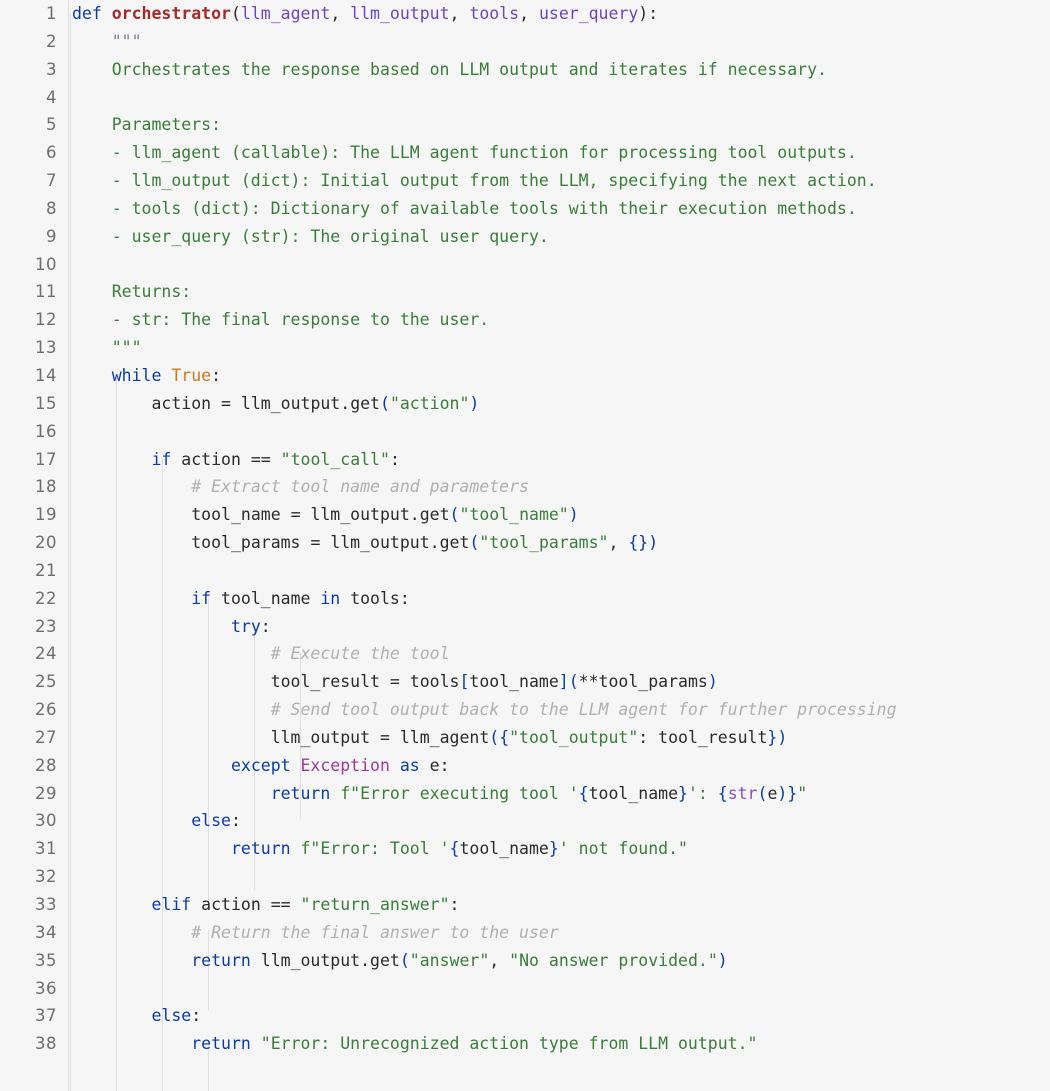 This screenshot has width=1050, height=1091. I want to click on line-number: 36, so click(46, 988).